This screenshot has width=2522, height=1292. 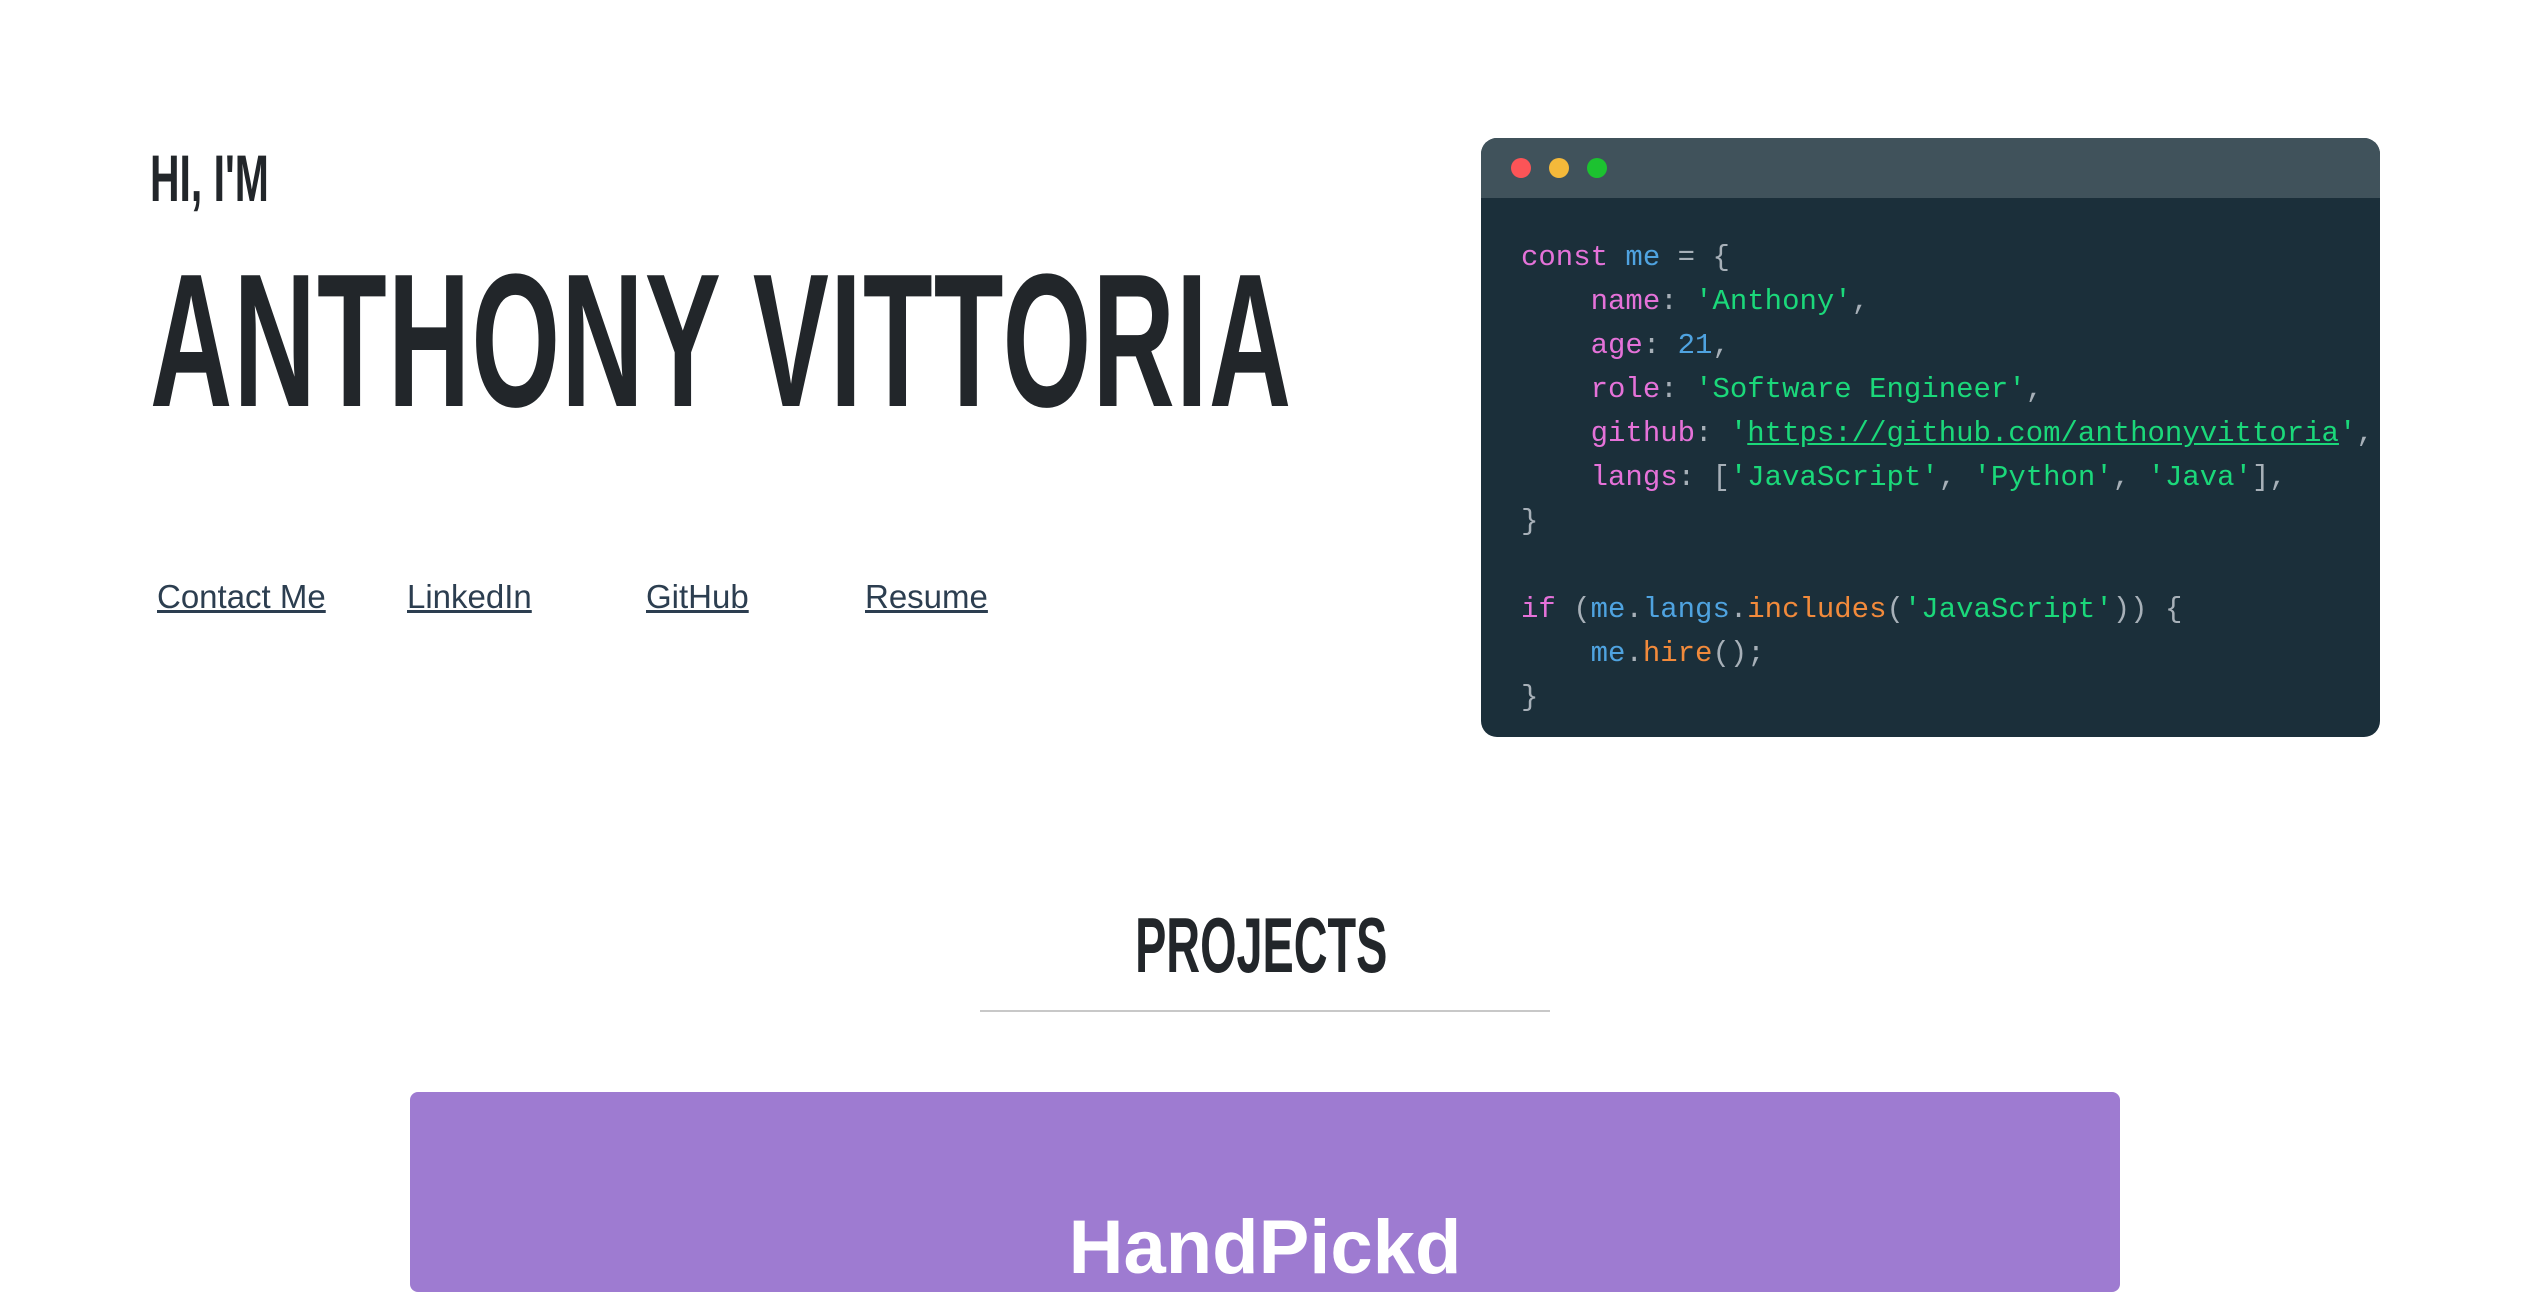 What do you see at coordinates (1265, 1247) in the screenshot?
I see `project-title: HandPickd` at bounding box center [1265, 1247].